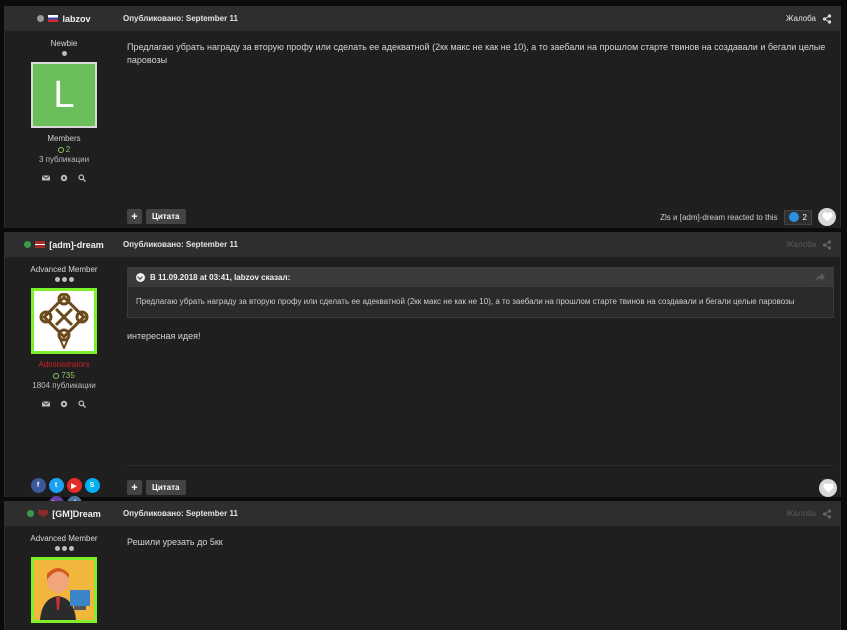  What do you see at coordinates (175, 542) in the screenshot?
I see `post-text: Решили урезать до 5кк` at bounding box center [175, 542].